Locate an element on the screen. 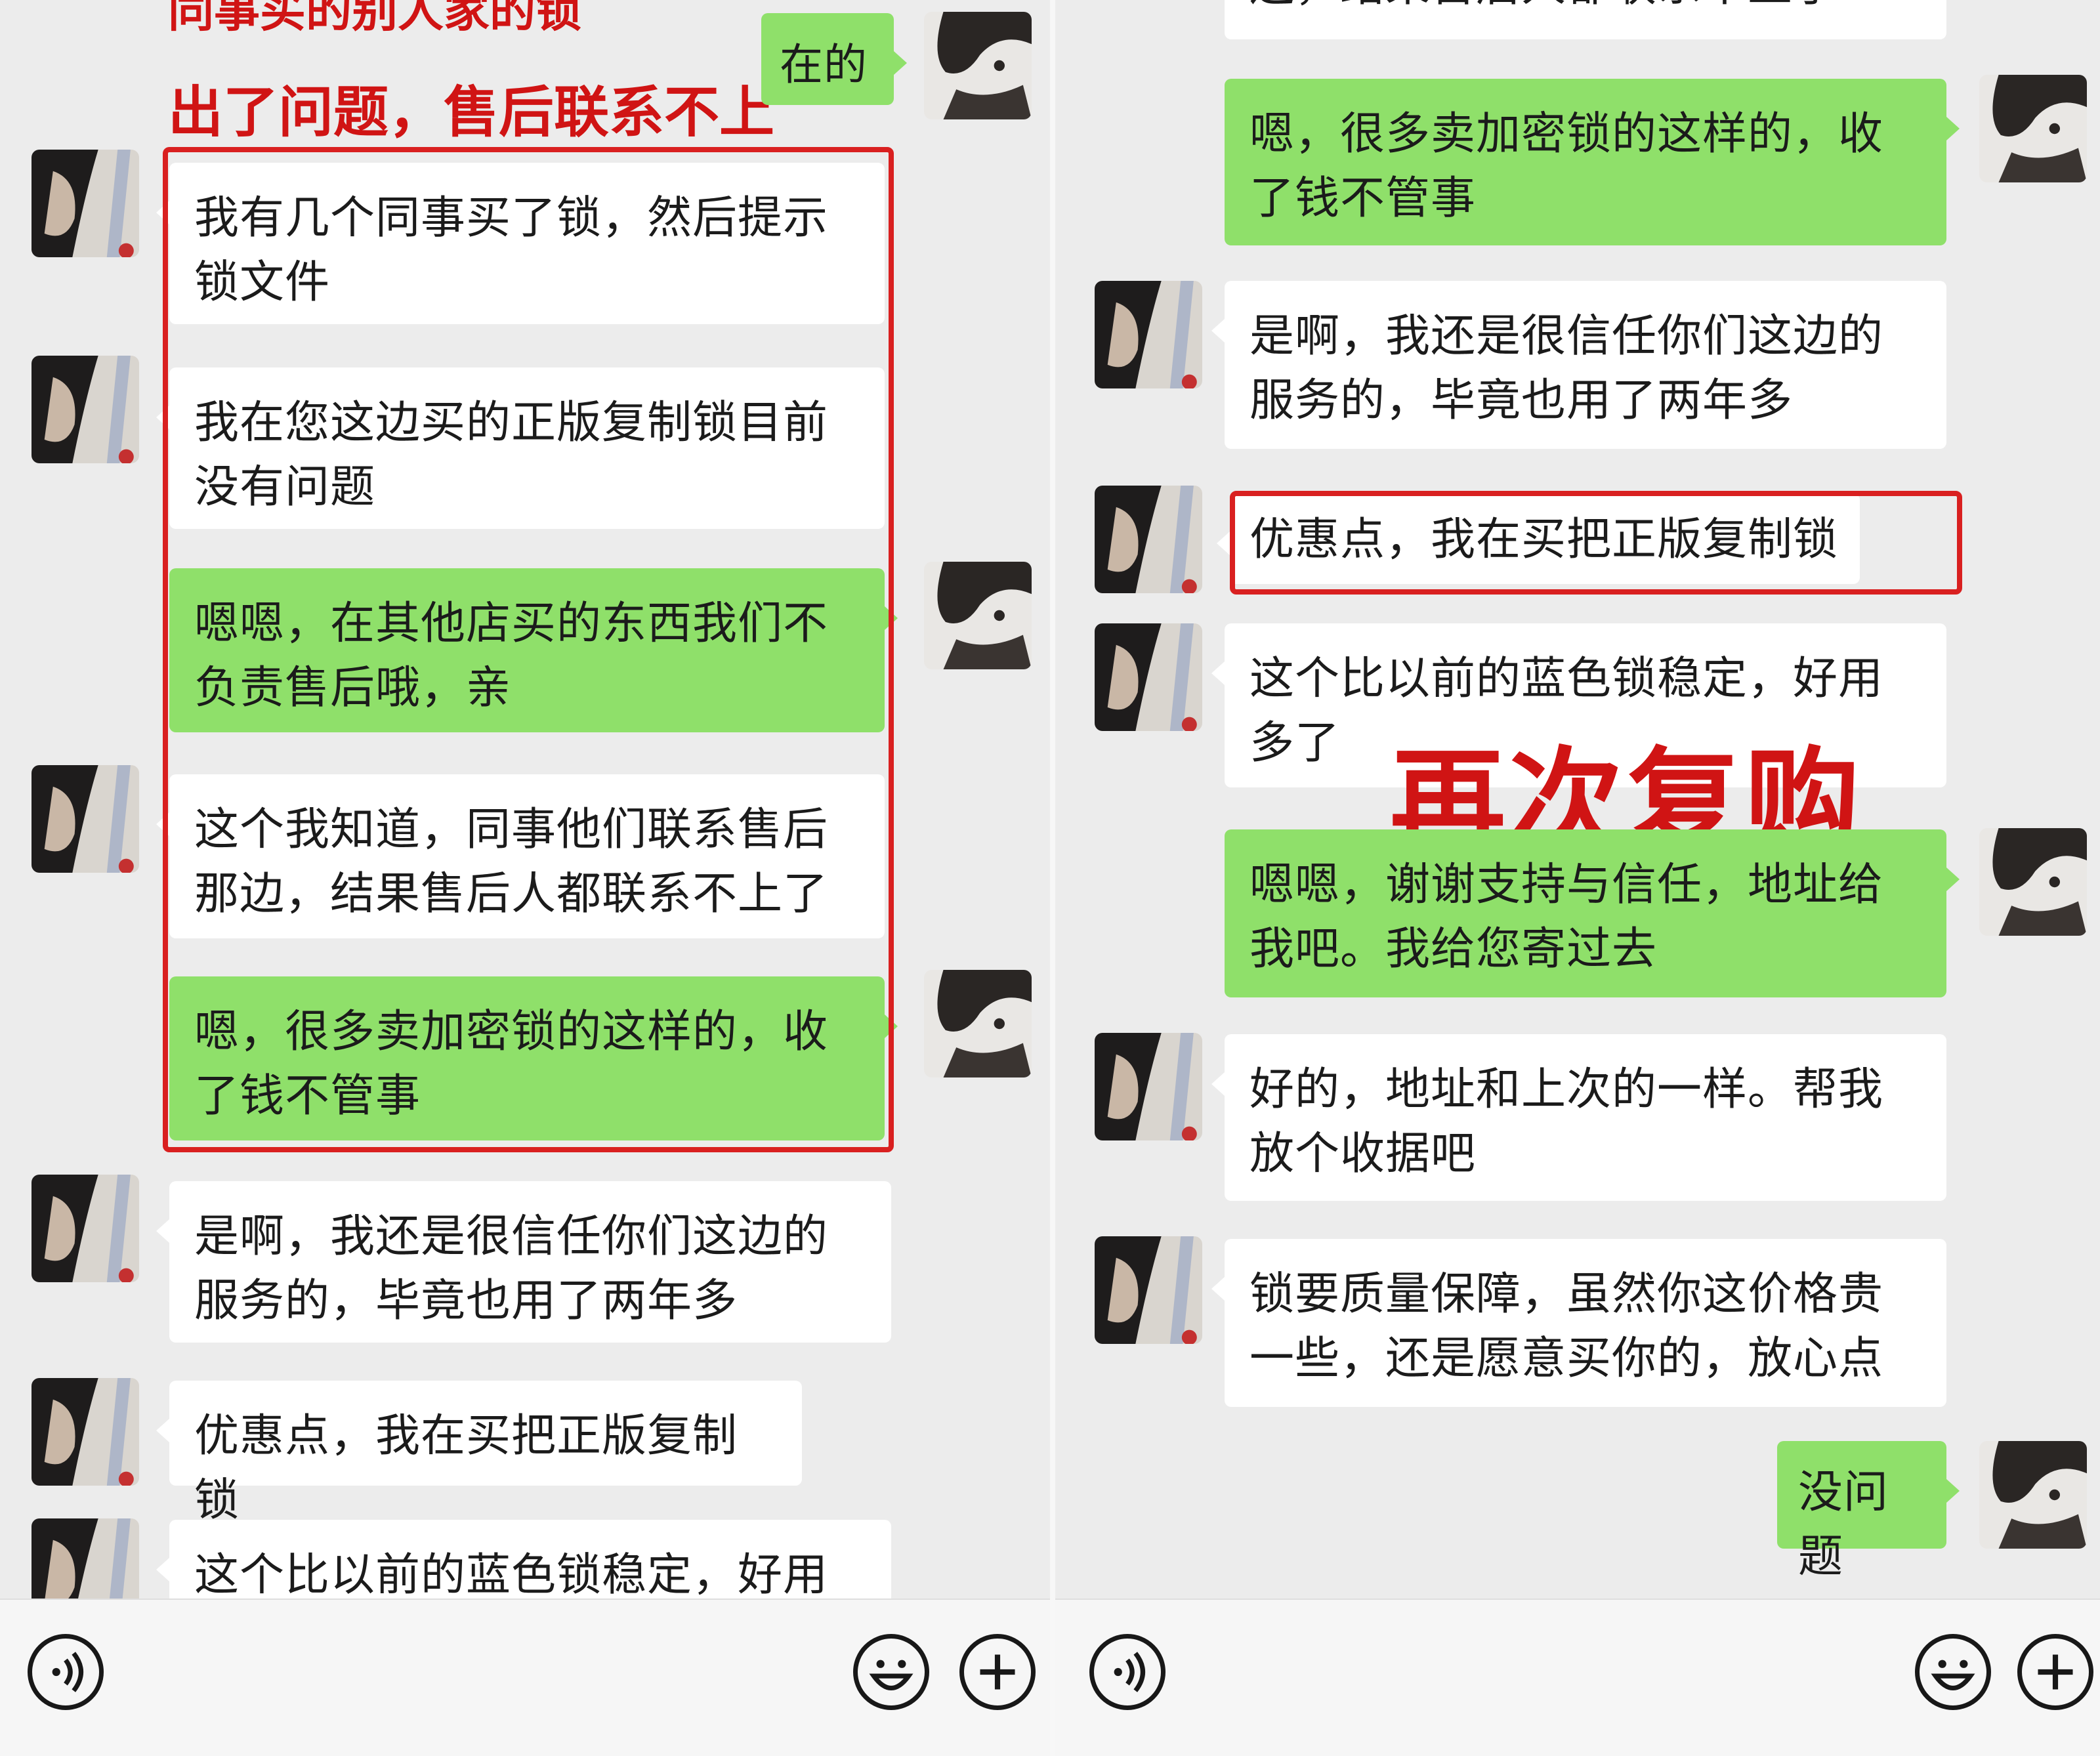 This screenshot has width=2100, height=1756. overlay-caption-top: 同事买的别人家的锁 is located at coordinates (374, 18).